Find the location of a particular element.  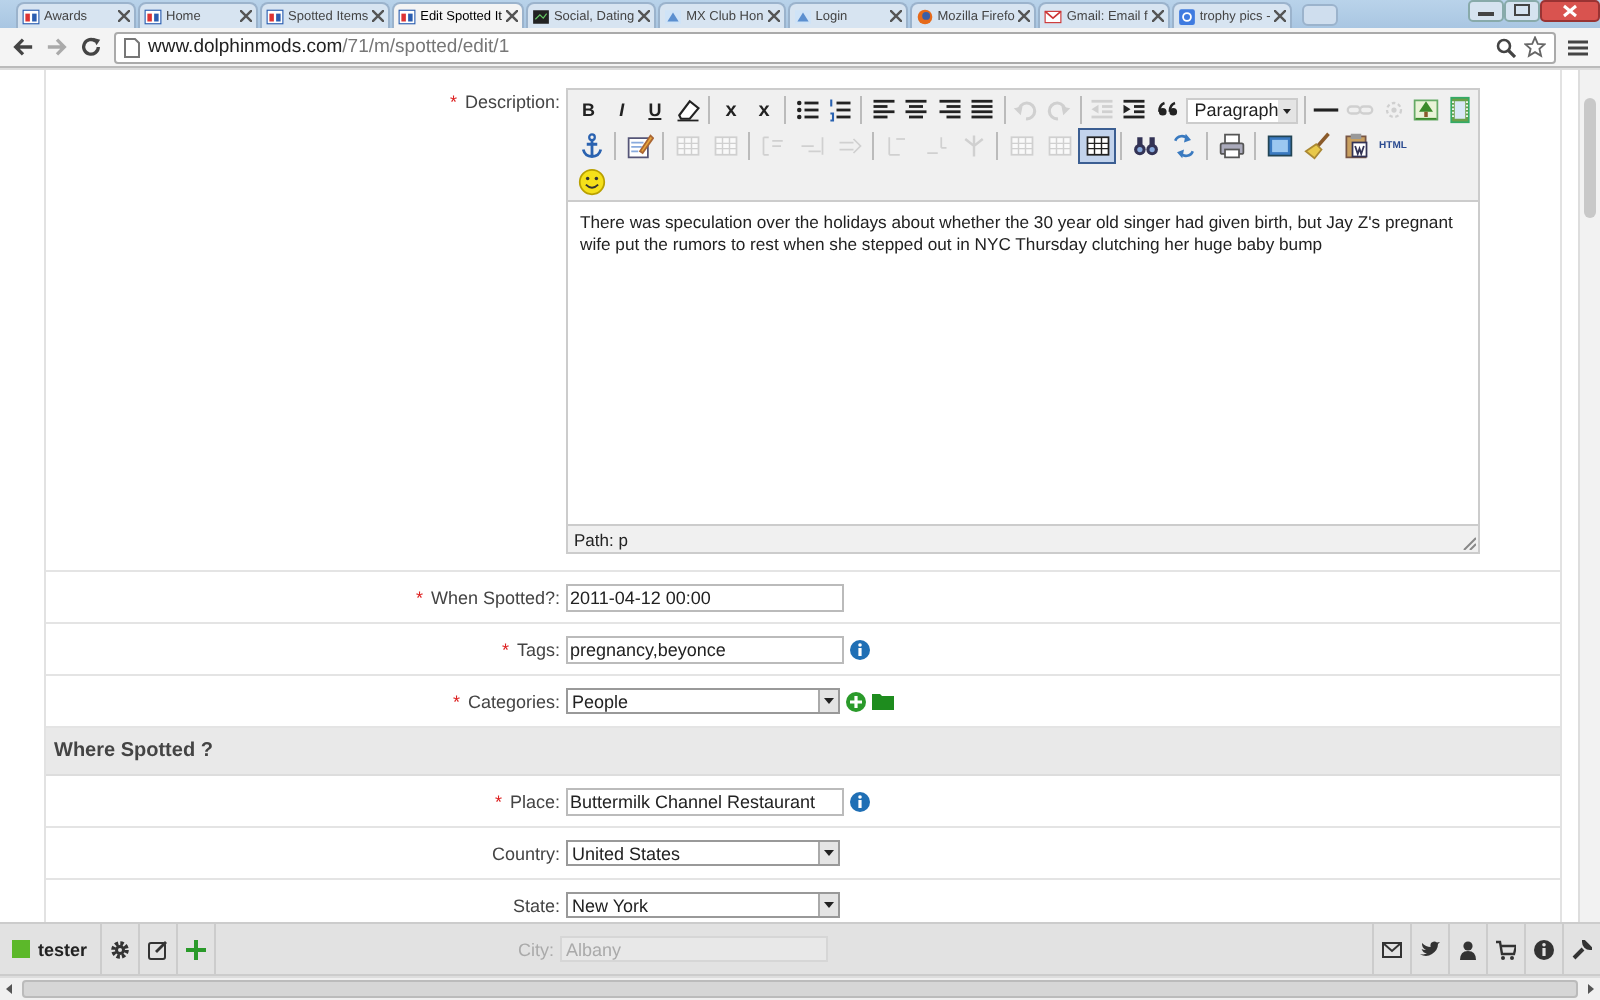

printer-icon is located at coordinates (1231, 146).